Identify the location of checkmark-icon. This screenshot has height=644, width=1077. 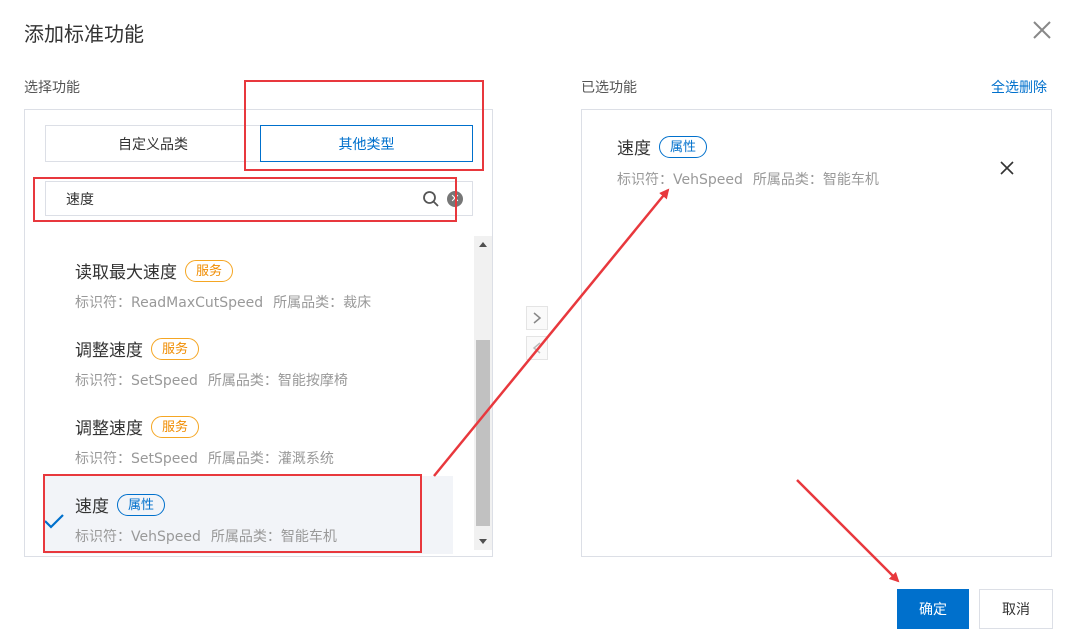
(54, 521).